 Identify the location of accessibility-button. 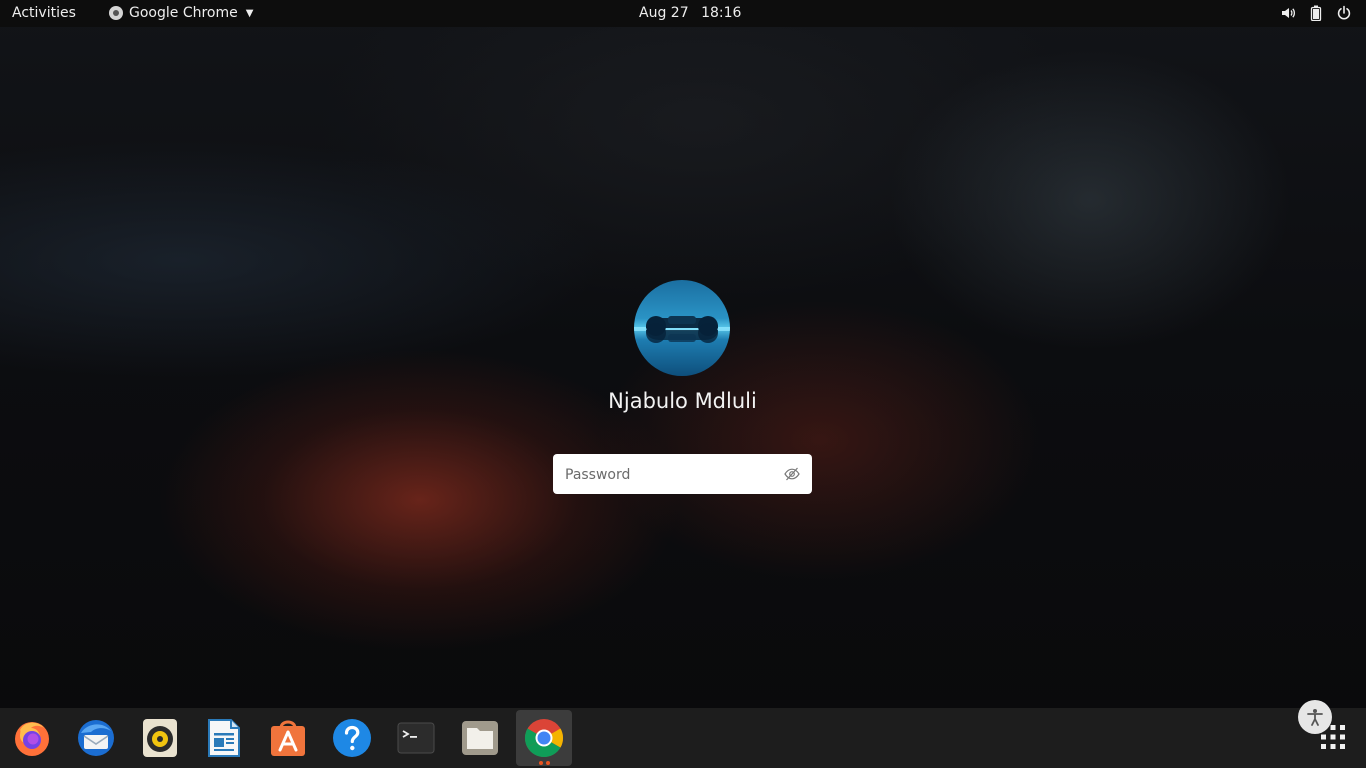
(1315, 717).